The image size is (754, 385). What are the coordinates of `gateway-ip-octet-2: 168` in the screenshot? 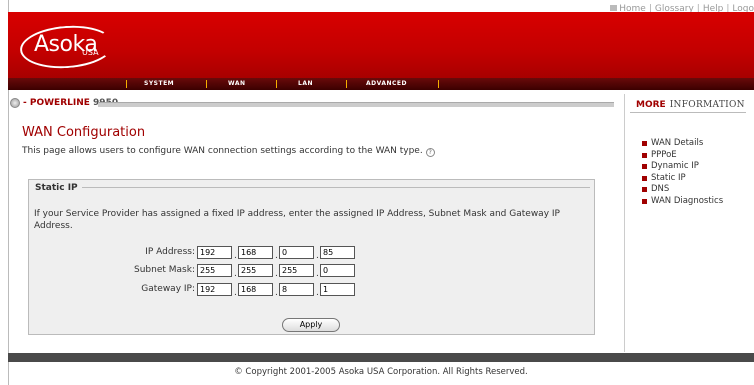 It's located at (255, 289).